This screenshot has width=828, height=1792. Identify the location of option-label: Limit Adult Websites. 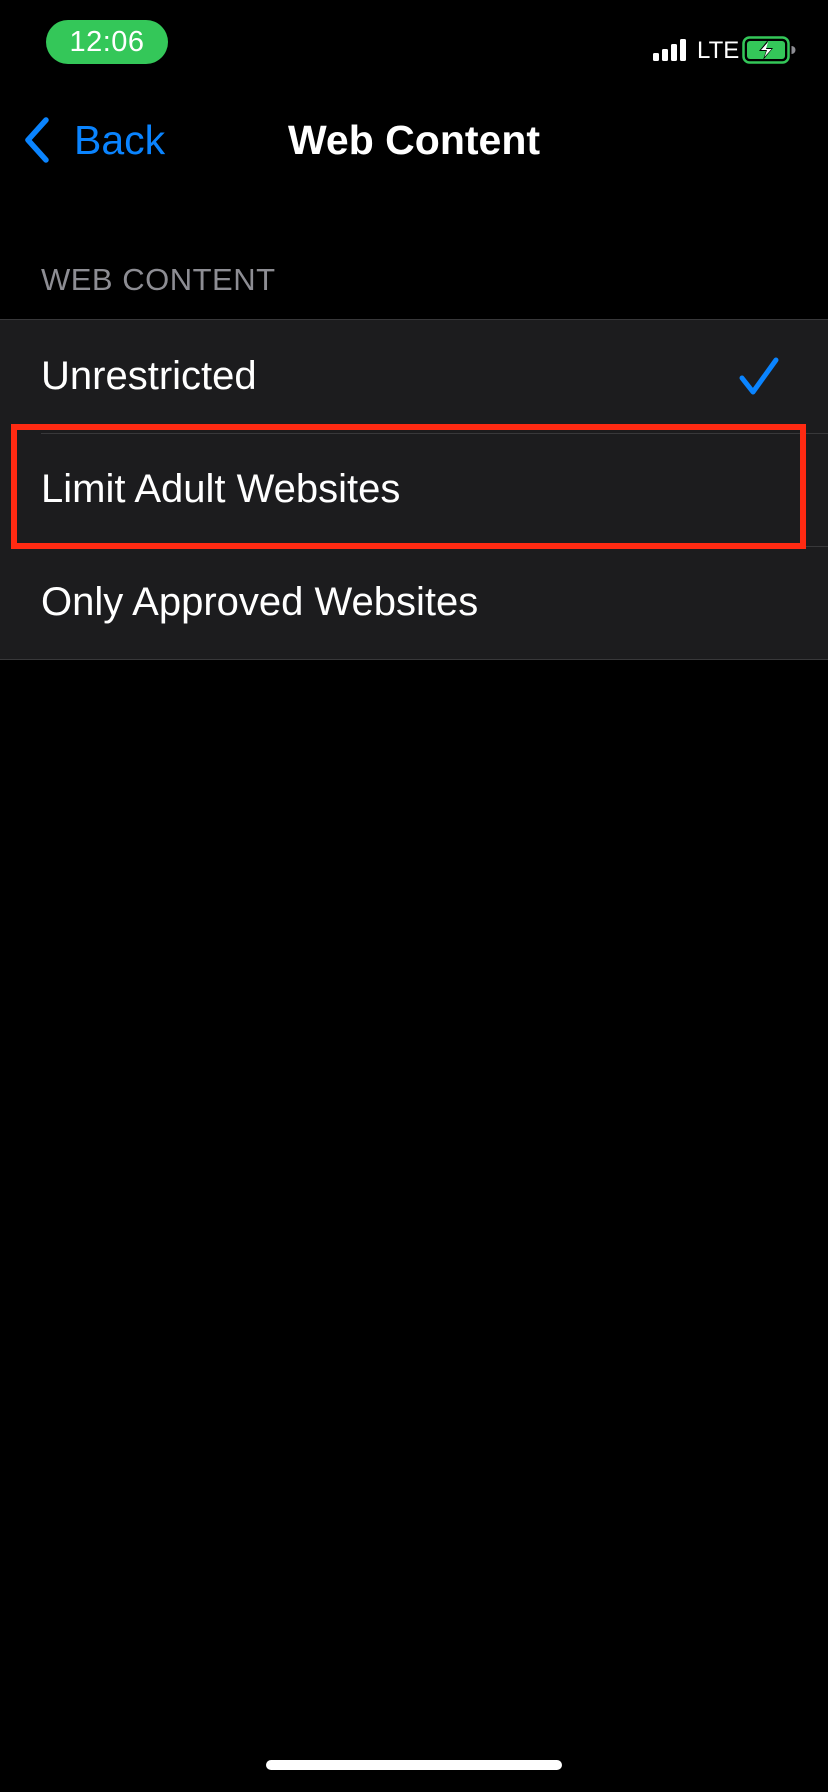
(221, 489).